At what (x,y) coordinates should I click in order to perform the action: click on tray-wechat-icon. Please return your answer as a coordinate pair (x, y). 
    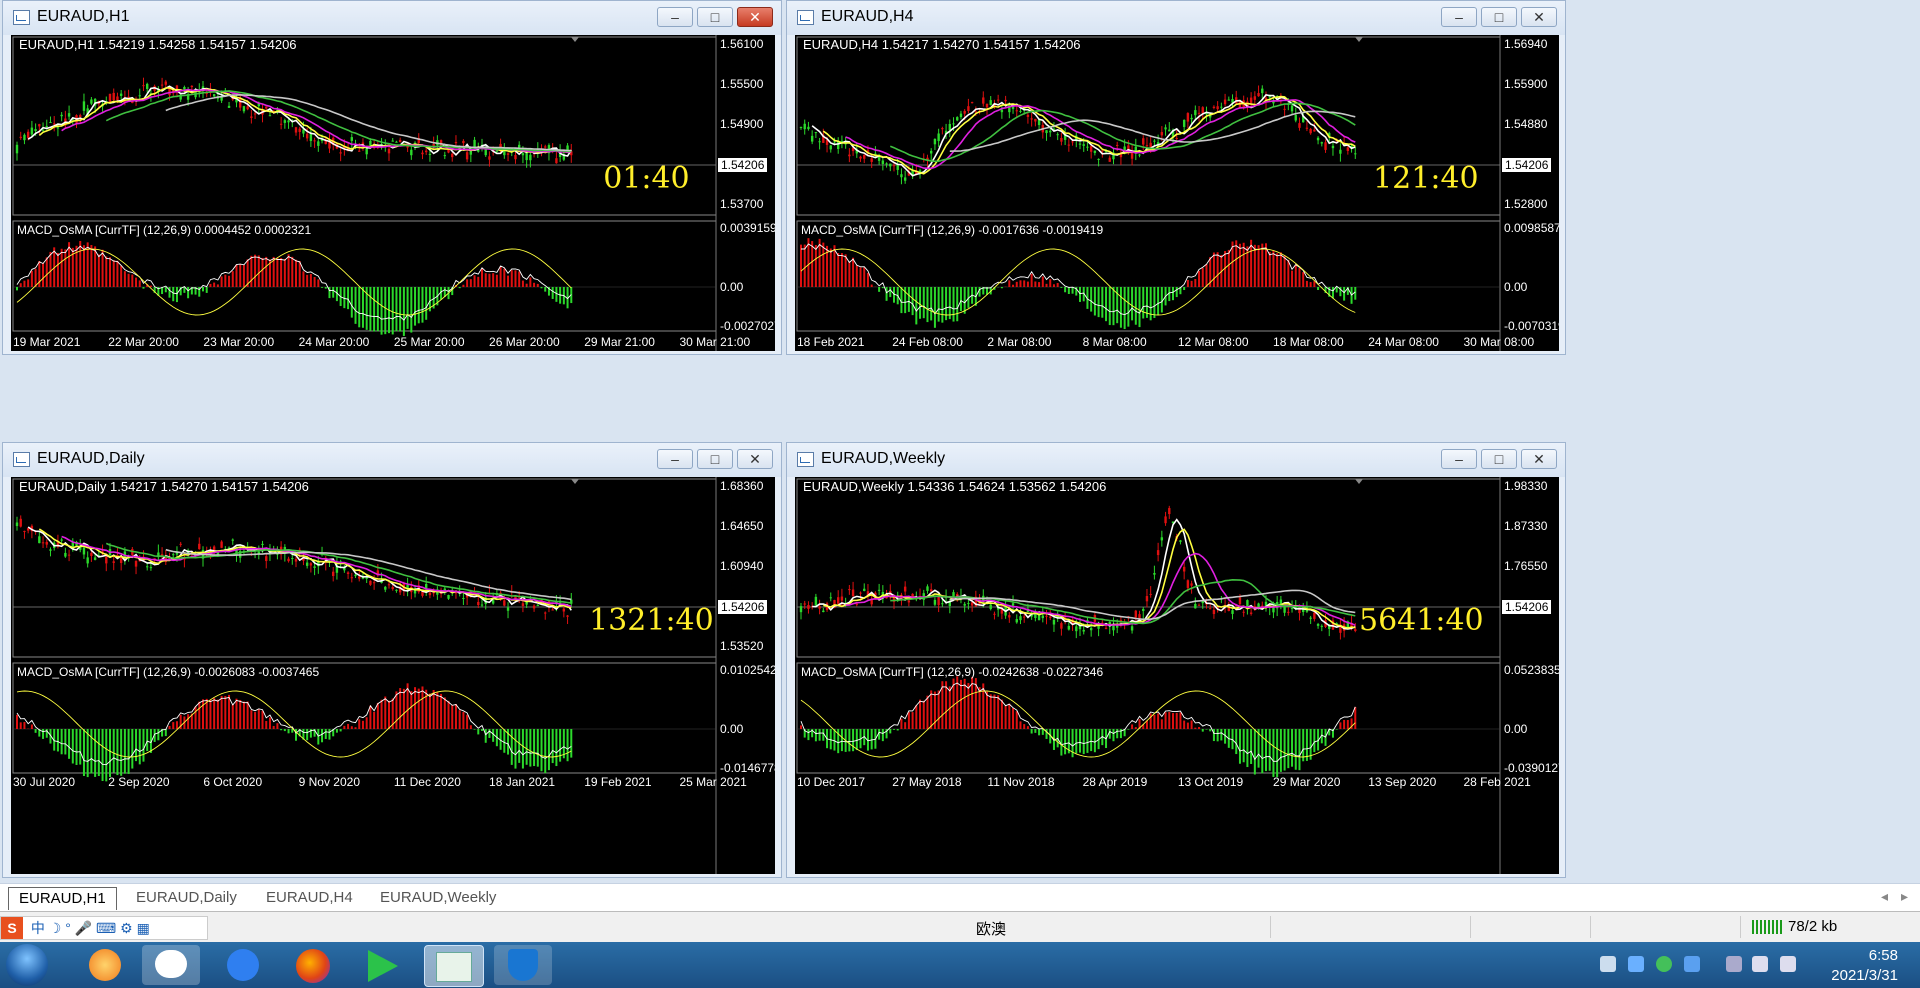
    Looking at the image, I should click on (1664, 964).